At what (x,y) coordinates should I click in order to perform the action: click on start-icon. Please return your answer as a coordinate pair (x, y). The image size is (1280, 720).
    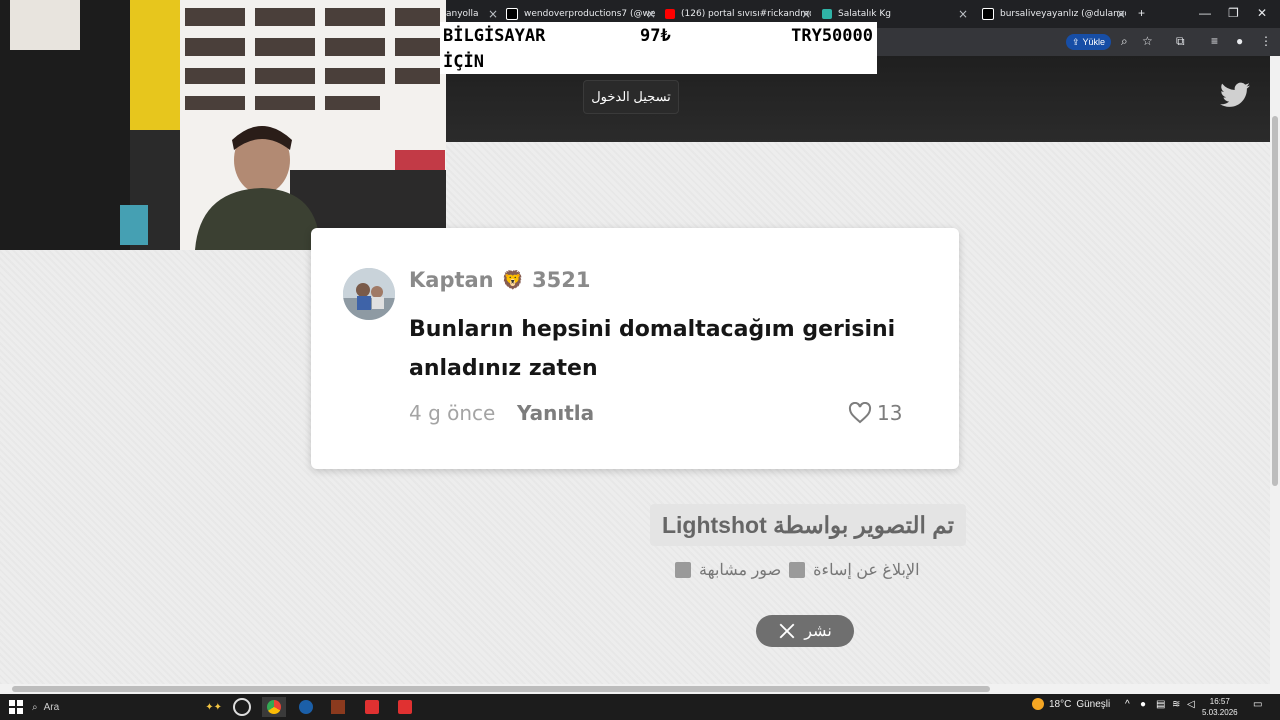
    Looking at the image, I should click on (16, 707).